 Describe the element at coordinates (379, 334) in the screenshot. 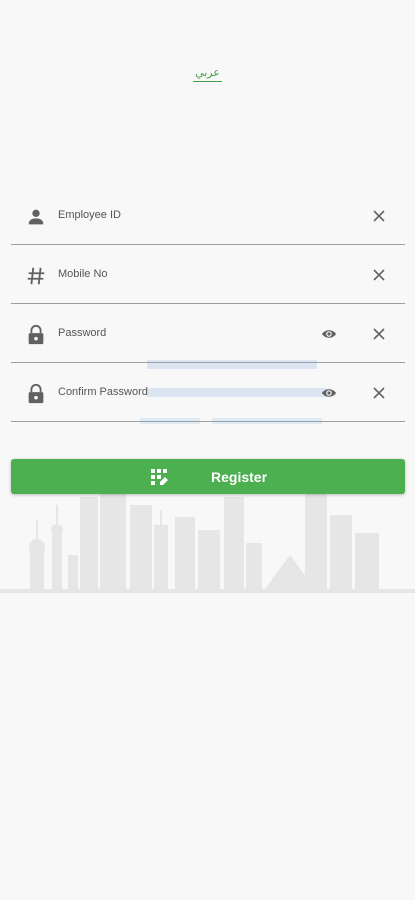

I see `clear-password-icon` at that location.